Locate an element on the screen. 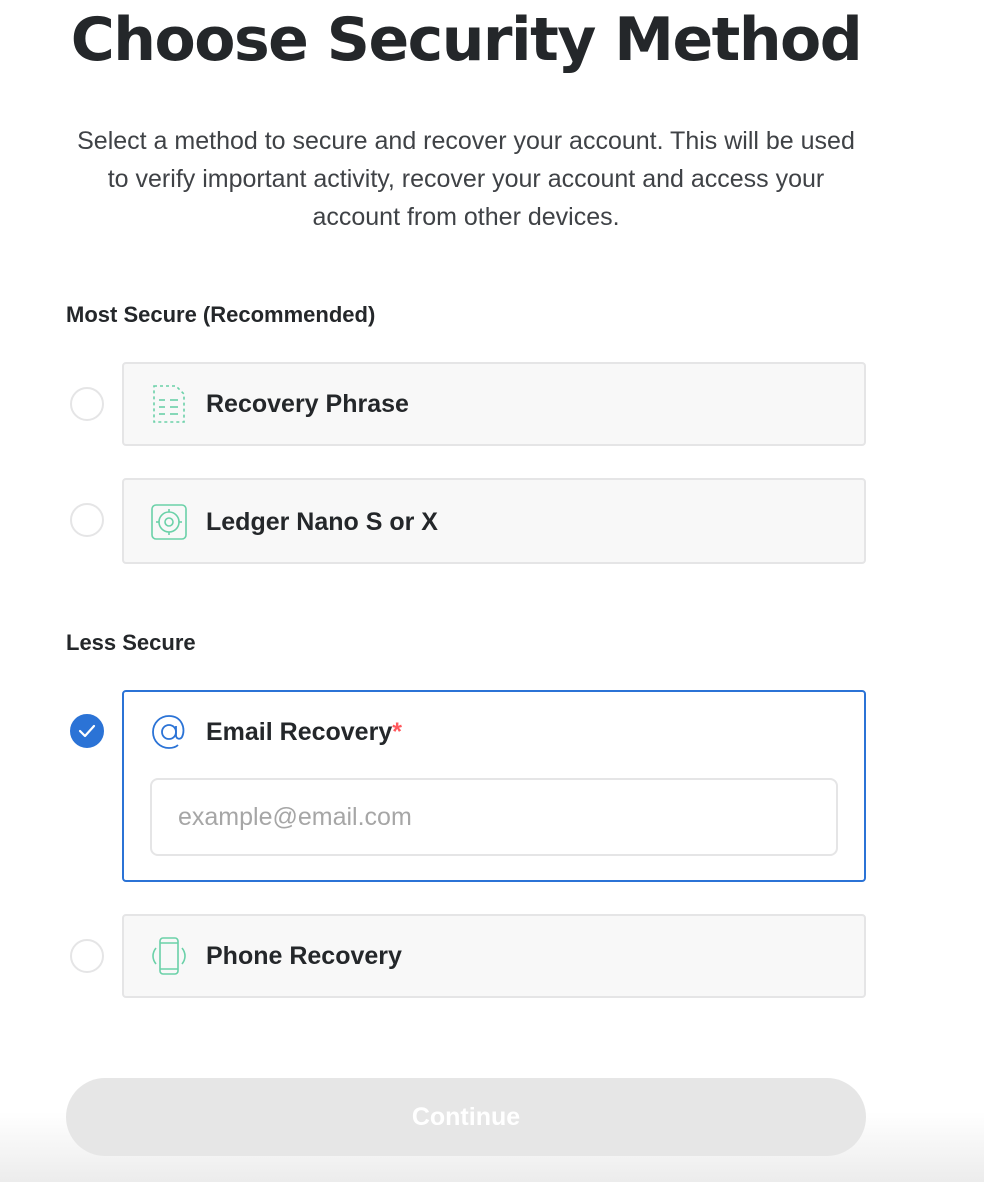 The image size is (984, 1182). option-ledger: Ledger Nano S or X is located at coordinates (494, 521).